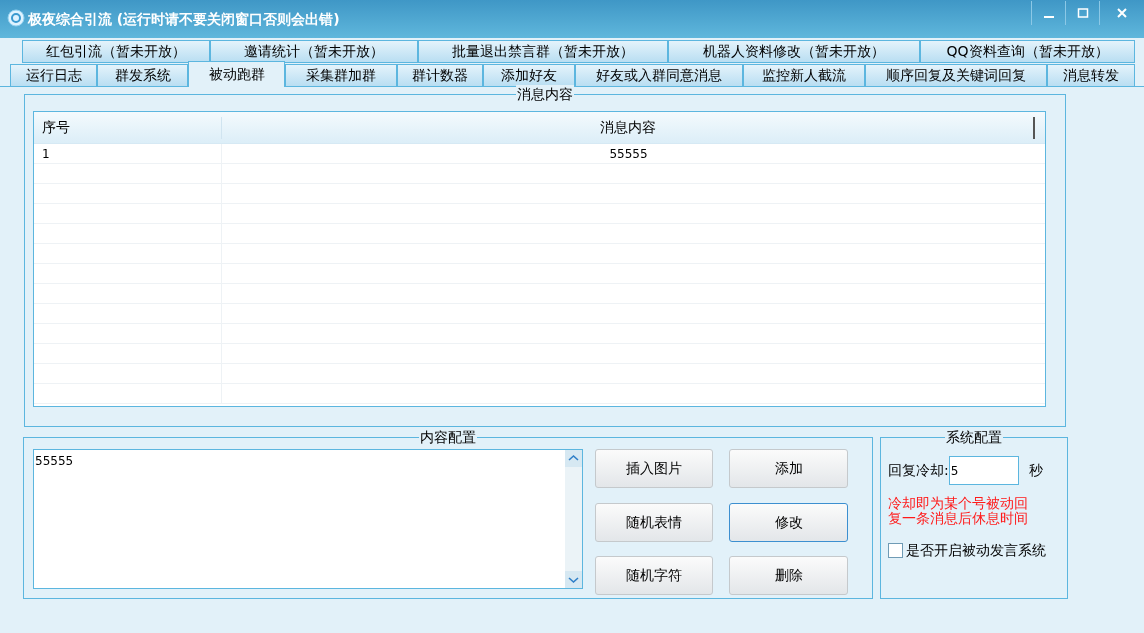  What do you see at coordinates (977, 550) in the screenshot?
I see `system-checkbox: 是否开启被动发言系统` at bounding box center [977, 550].